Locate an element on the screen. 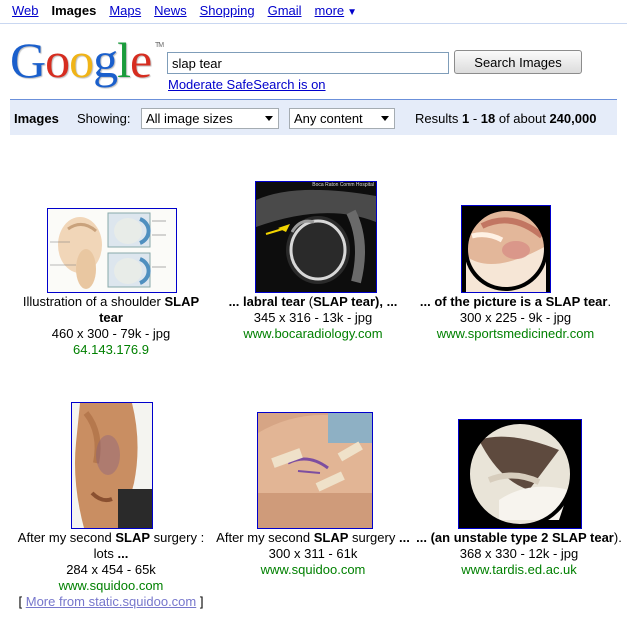 The height and width of the screenshot is (631, 627). shoulder-diagram-image is located at coordinates (112, 250).